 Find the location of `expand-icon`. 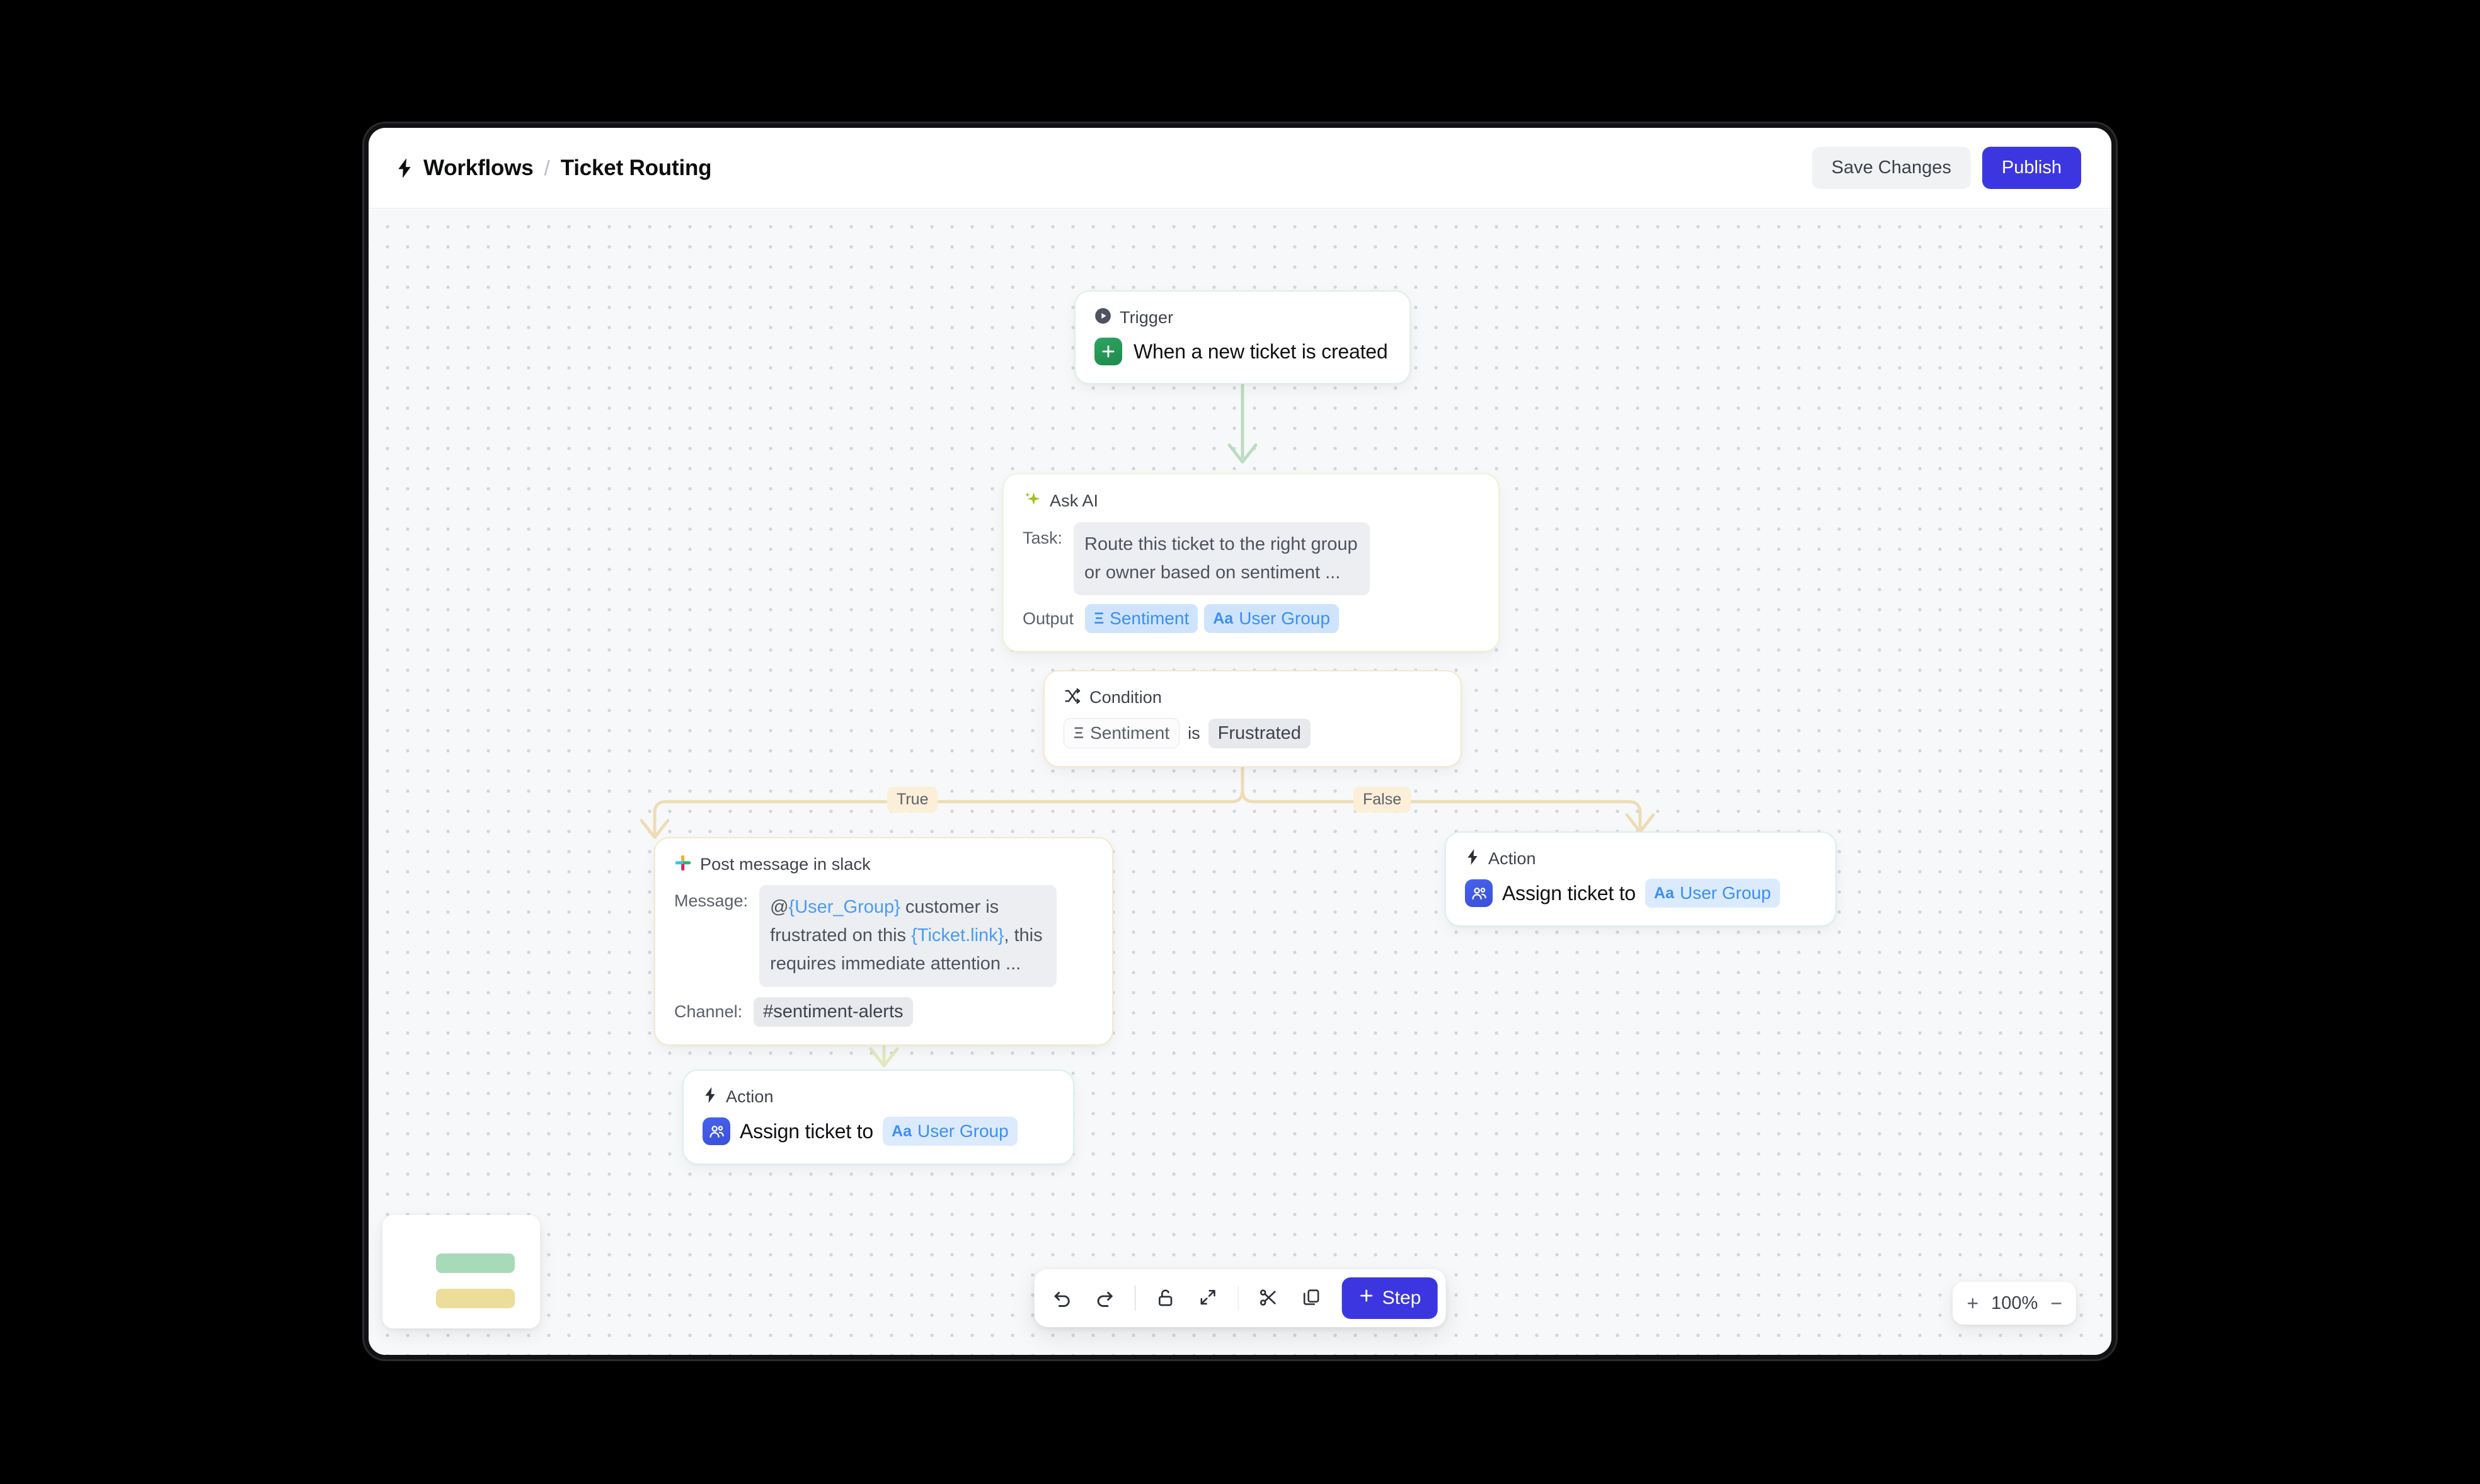

expand-icon is located at coordinates (1208, 1298).